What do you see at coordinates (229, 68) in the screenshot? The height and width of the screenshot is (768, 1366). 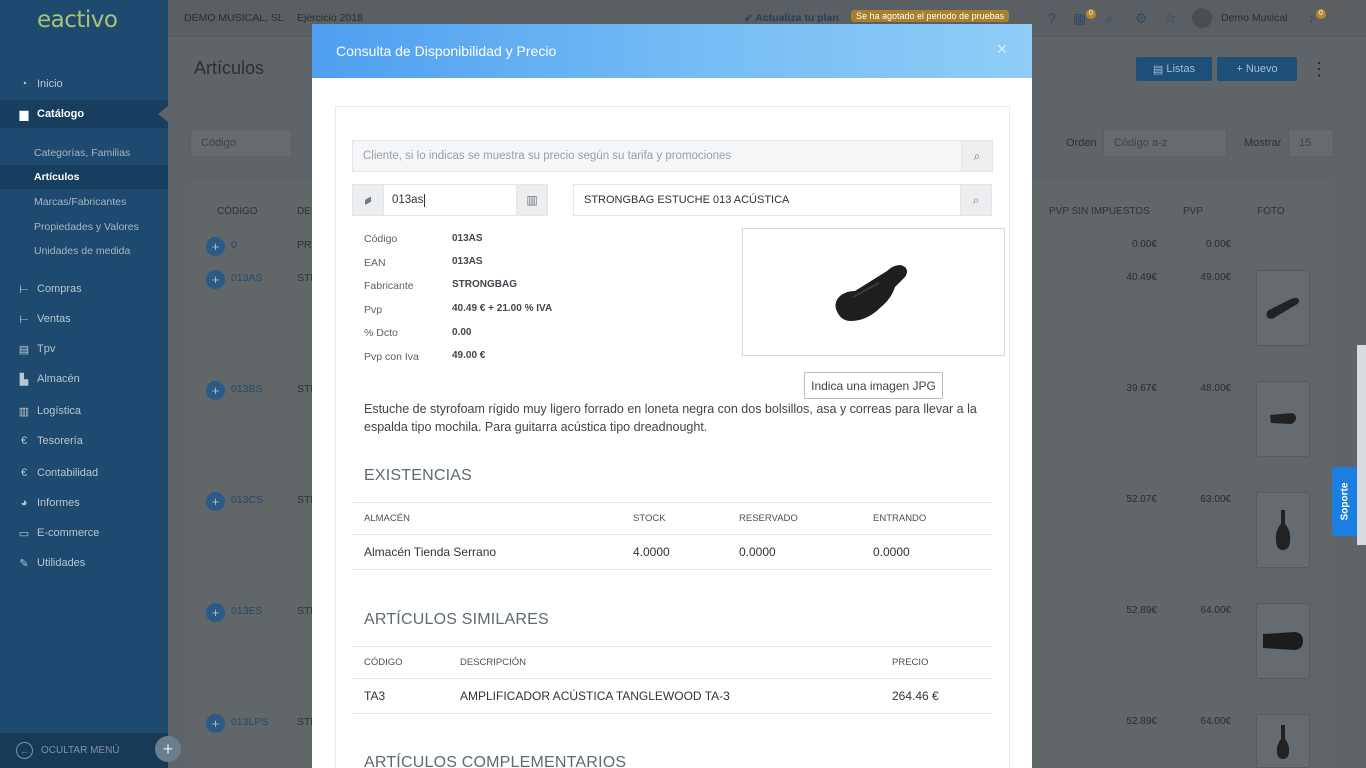 I see `page-title: Artículos` at bounding box center [229, 68].